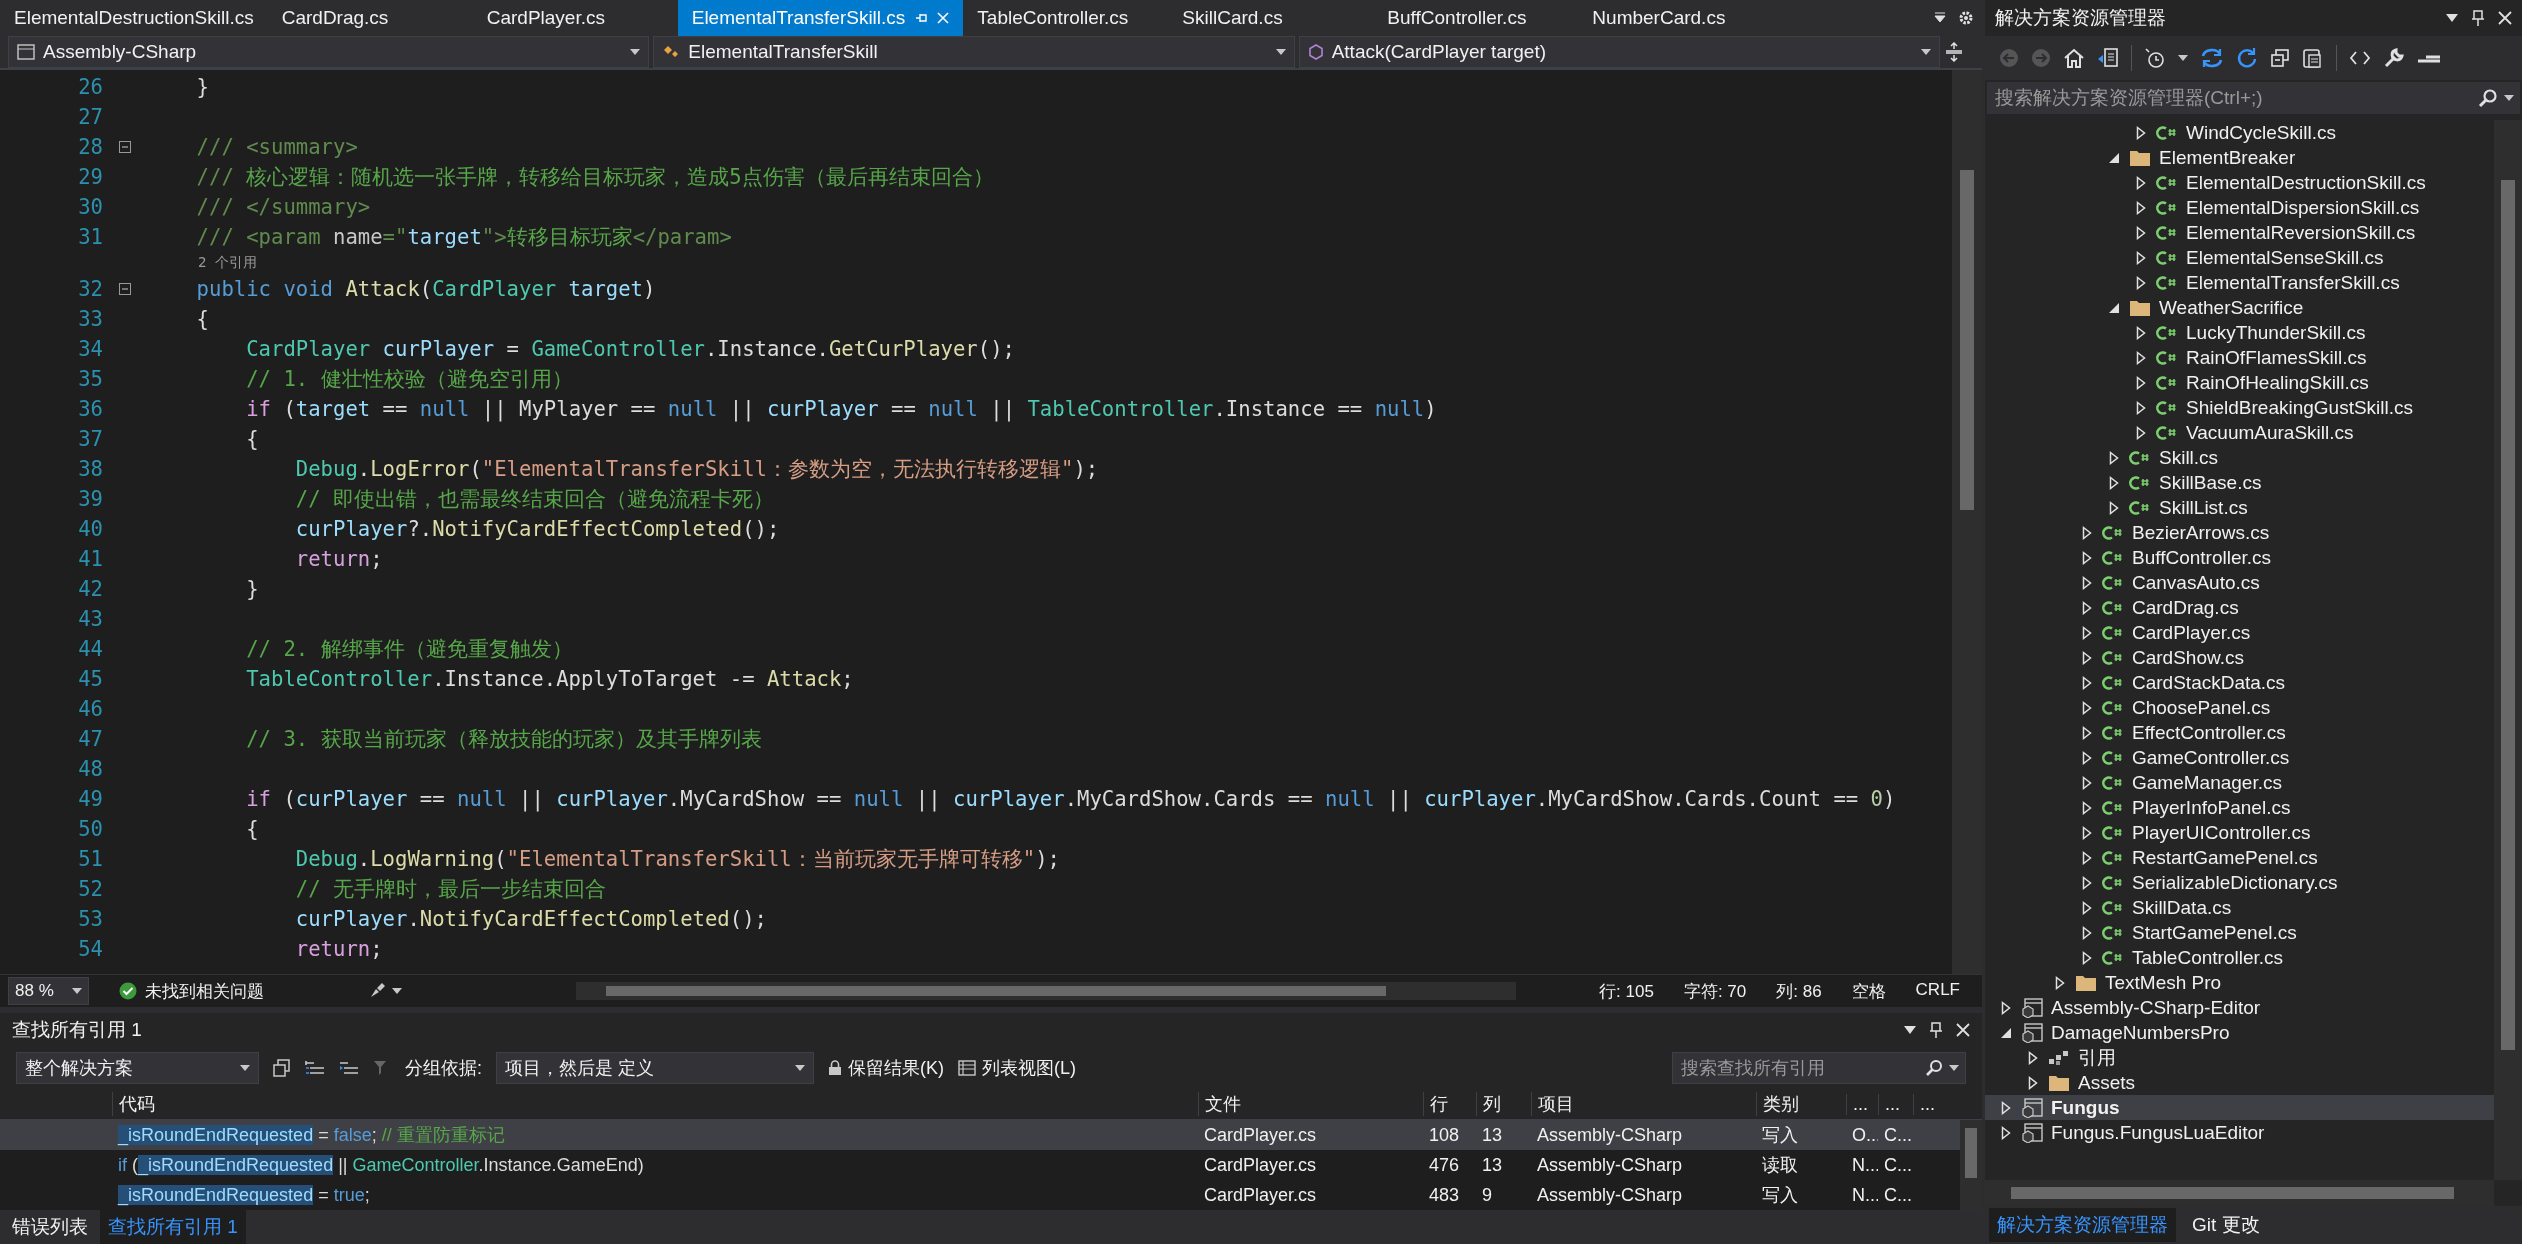 This screenshot has width=2522, height=1244. Describe the element at coordinates (1310, 1104) in the screenshot. I see `column-header: 文件` at that location.